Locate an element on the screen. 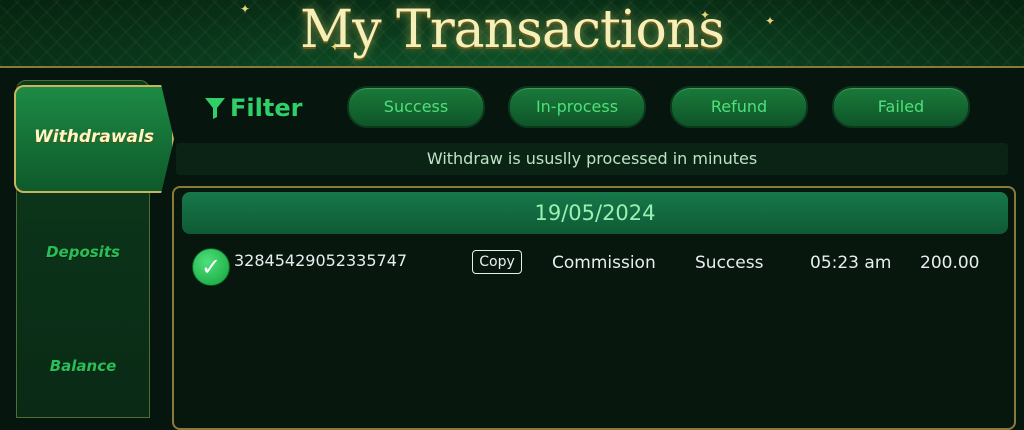 Image resolution: width=1024 pixels, height=430 pixels. filter-refund-button: Refund is located at coordinates (739, 107).